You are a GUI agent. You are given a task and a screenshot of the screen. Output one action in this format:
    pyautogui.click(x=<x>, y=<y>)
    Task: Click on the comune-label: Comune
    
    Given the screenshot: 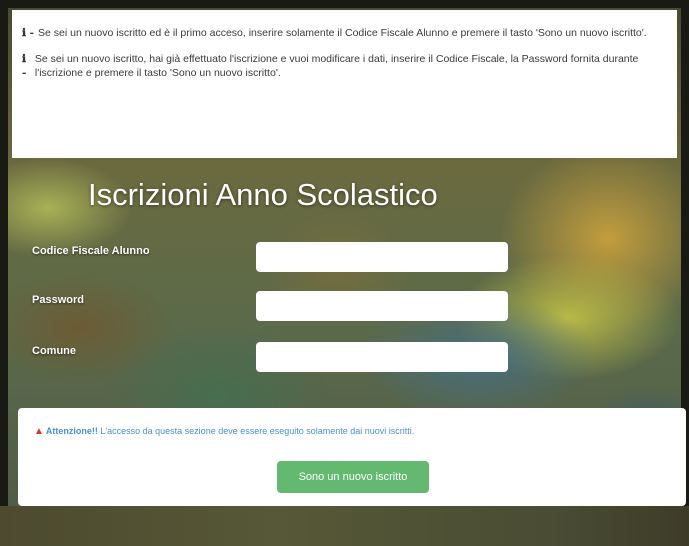 What is the action you would take?
    pyautogui.click(x=54, y=351)
    